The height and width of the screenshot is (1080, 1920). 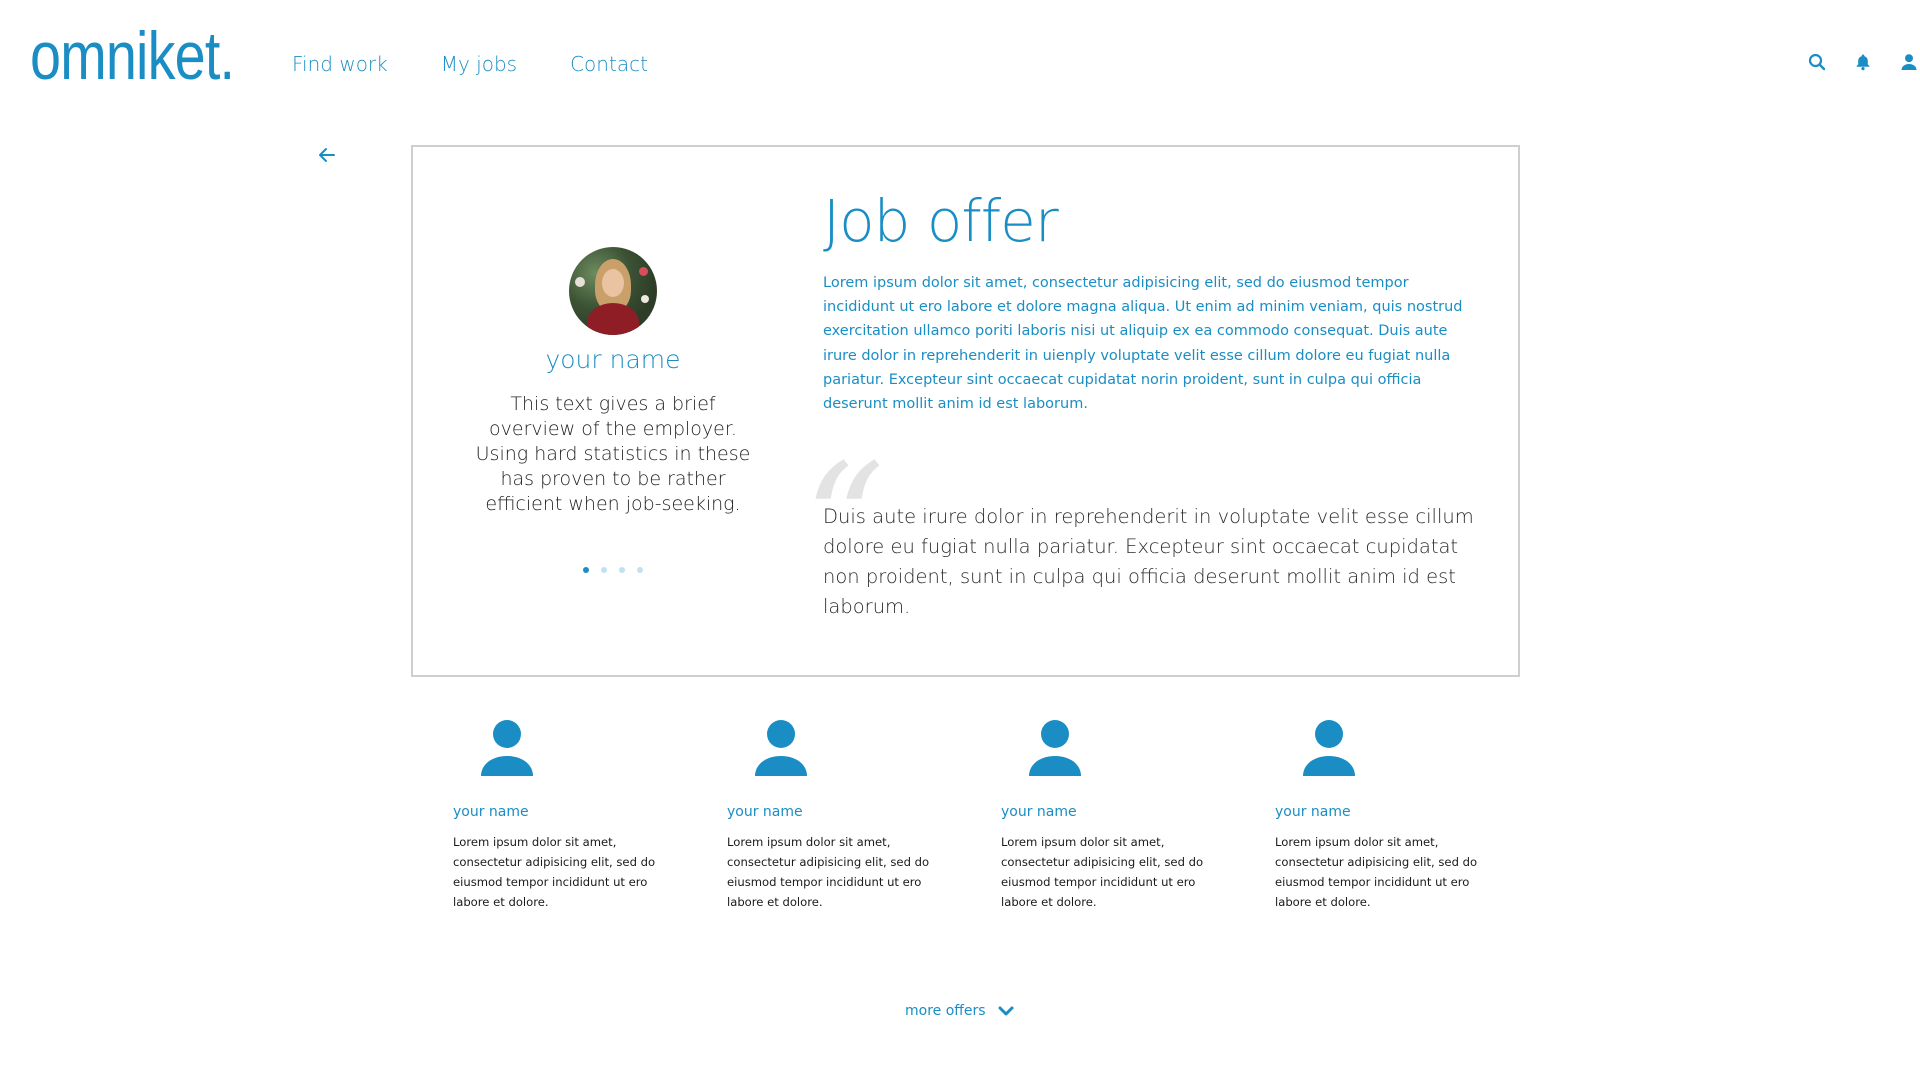 I want to click on nav-contact: Contact, so click(x=609, y=64).